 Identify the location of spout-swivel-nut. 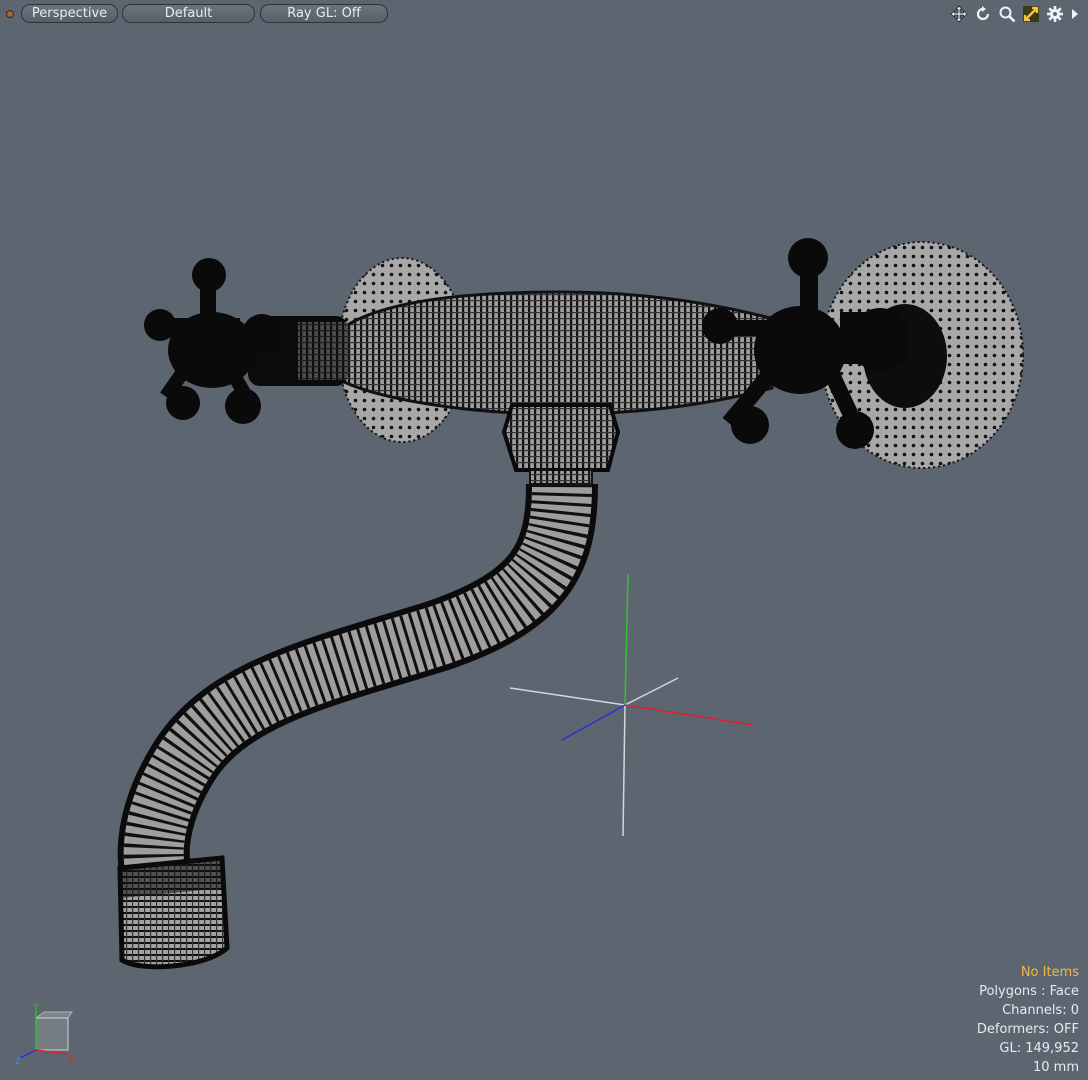
(561, 444).